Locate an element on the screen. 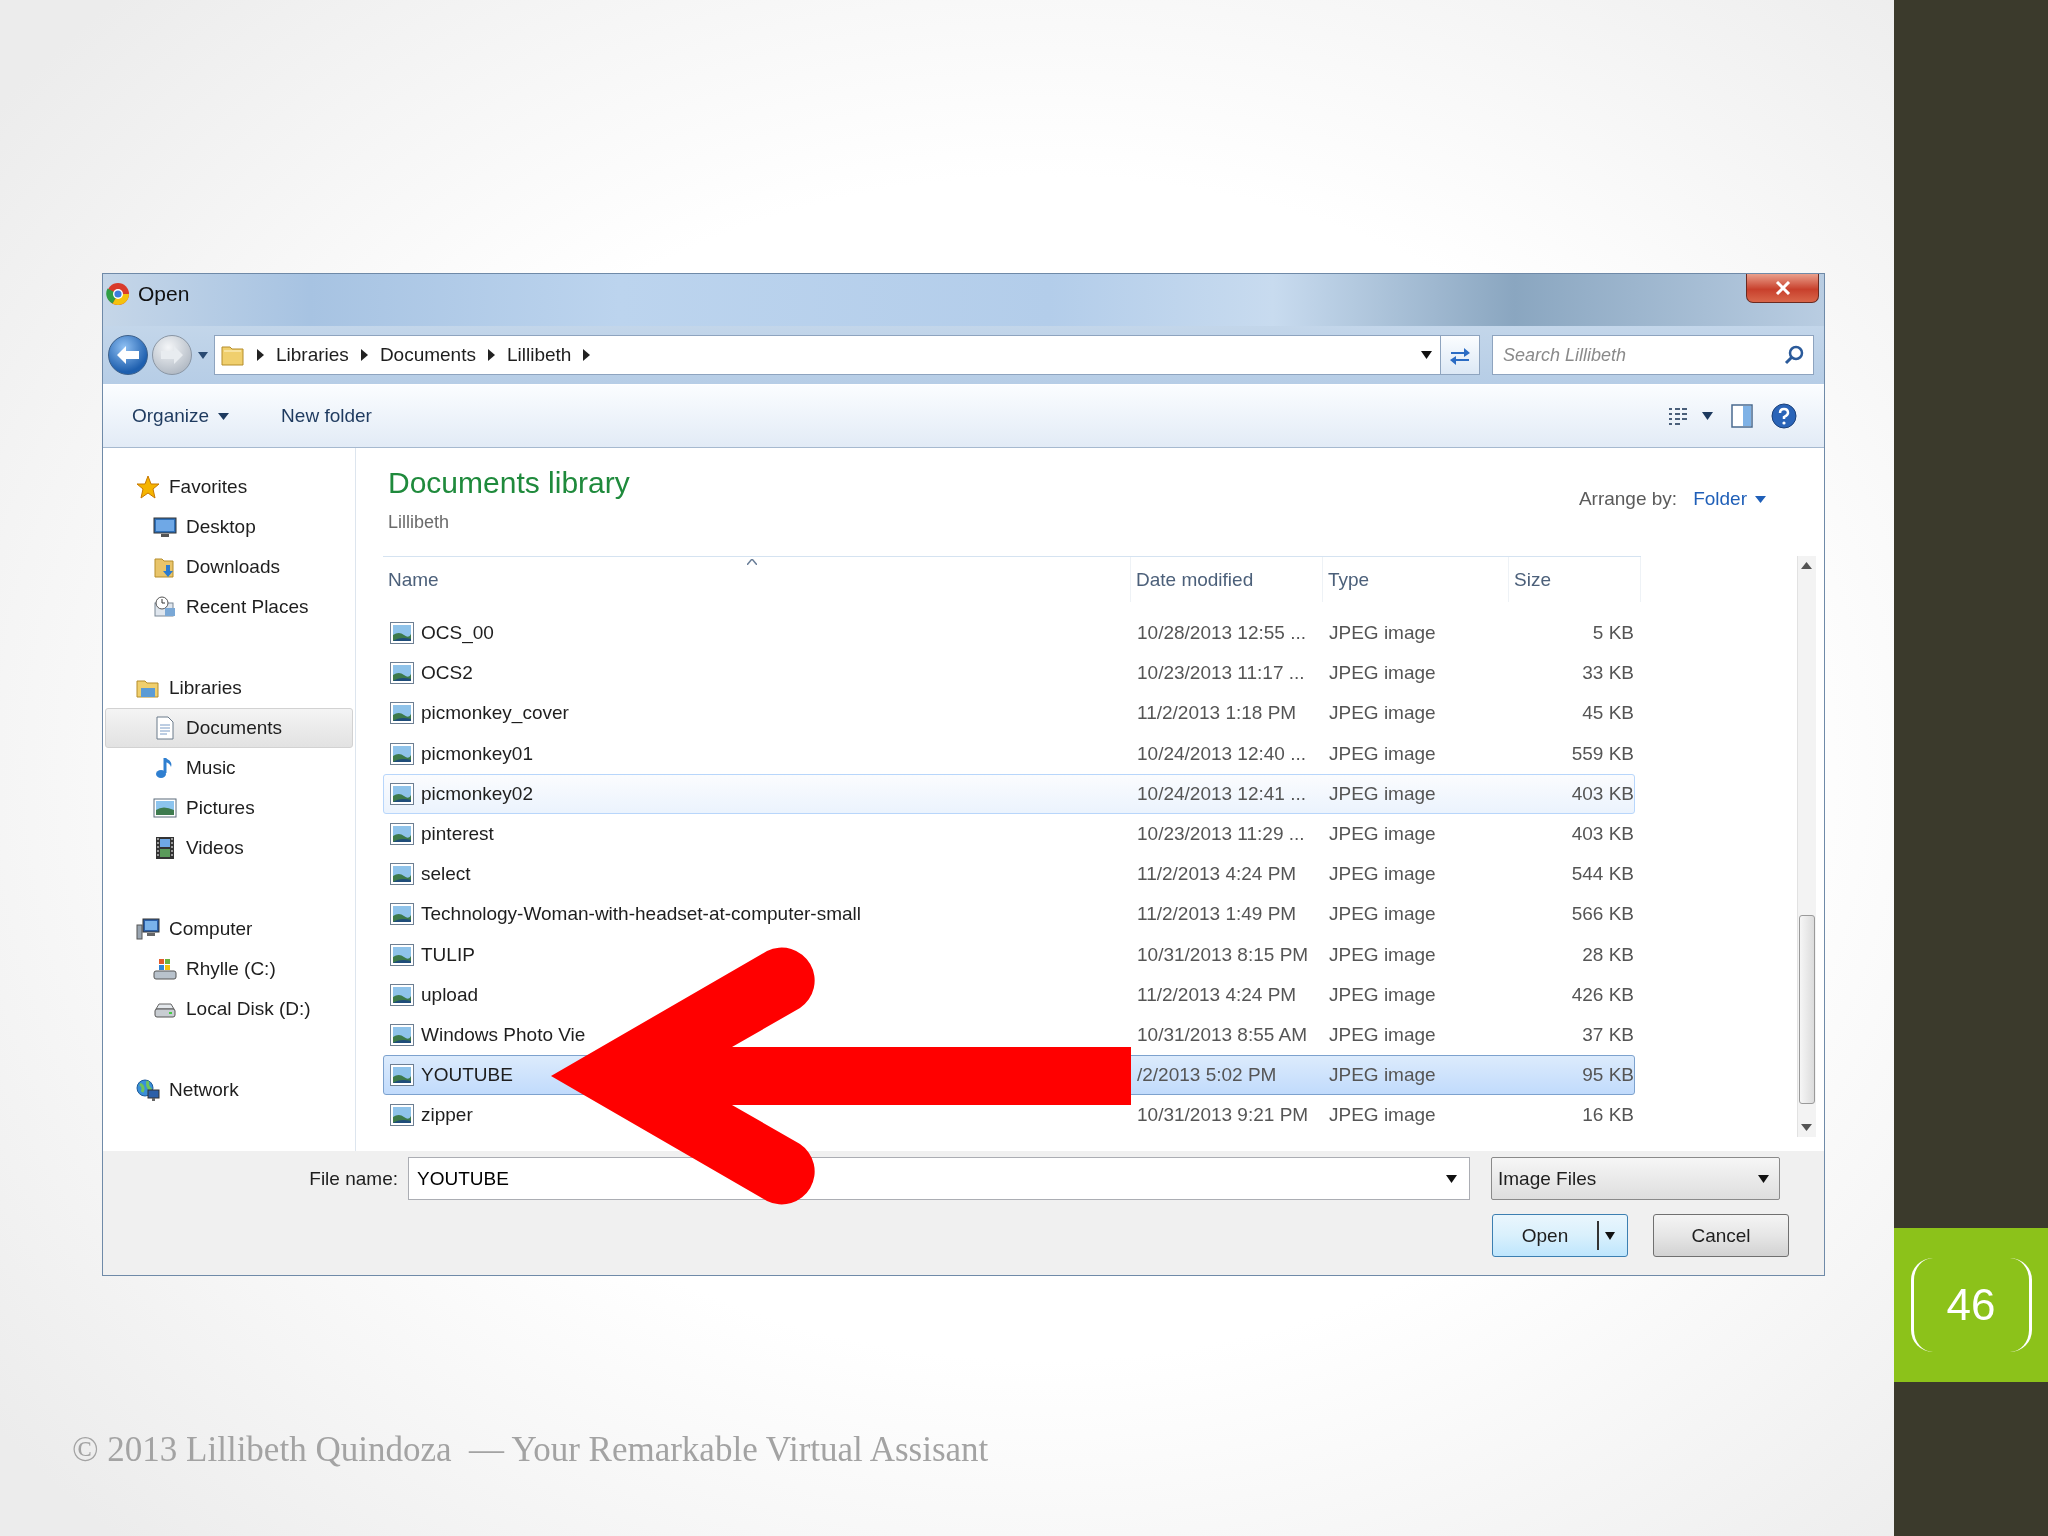 The image size is (2048, 1536). file-size: 403 KB is located at coordinates (1602, 834).